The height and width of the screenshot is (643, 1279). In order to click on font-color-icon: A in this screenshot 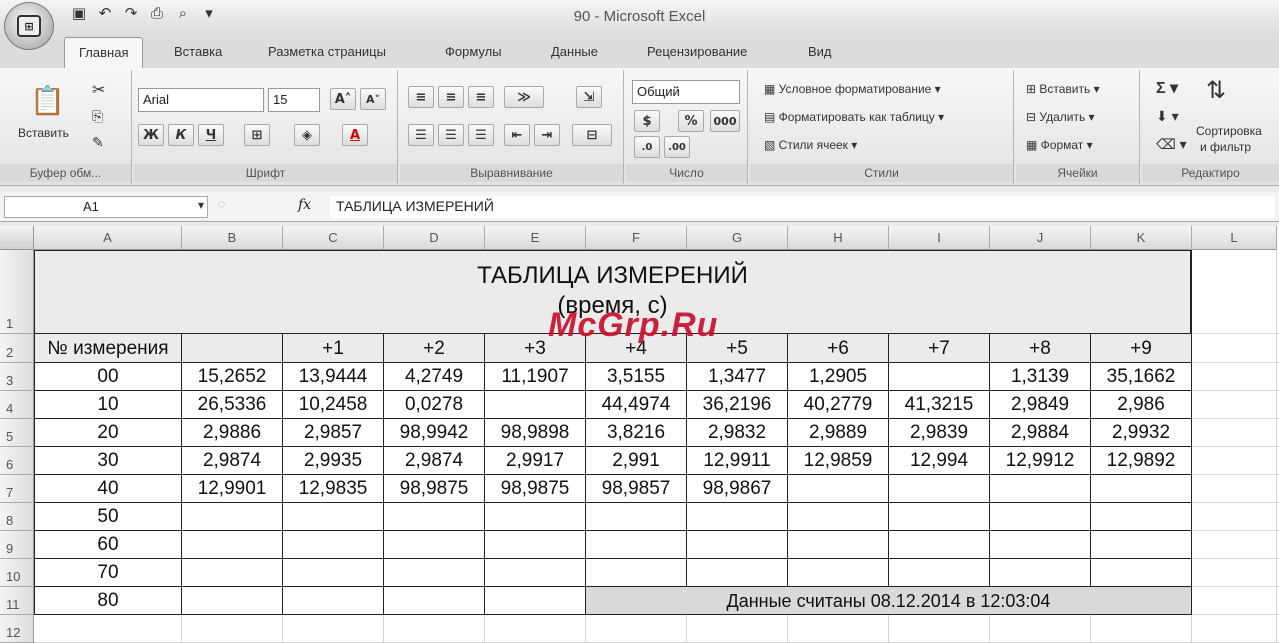, I will do `click(355, 135)`.